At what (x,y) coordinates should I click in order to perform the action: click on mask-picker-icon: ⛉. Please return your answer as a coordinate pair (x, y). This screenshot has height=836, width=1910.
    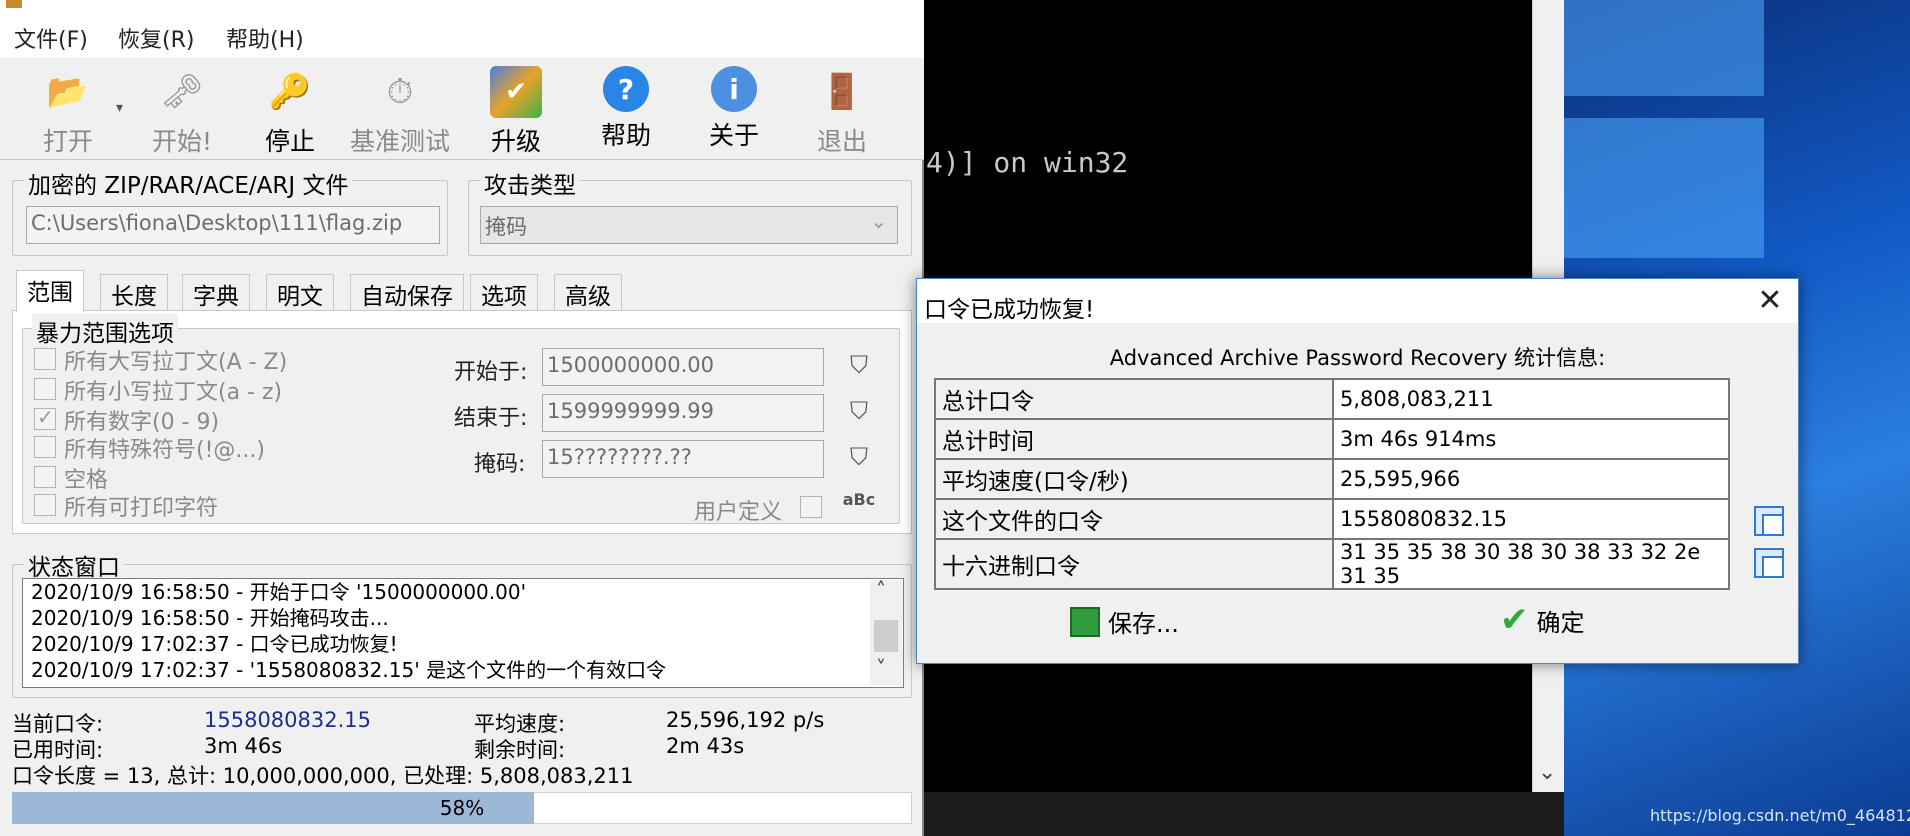
    Looking at the image, I should click on (859, 457).